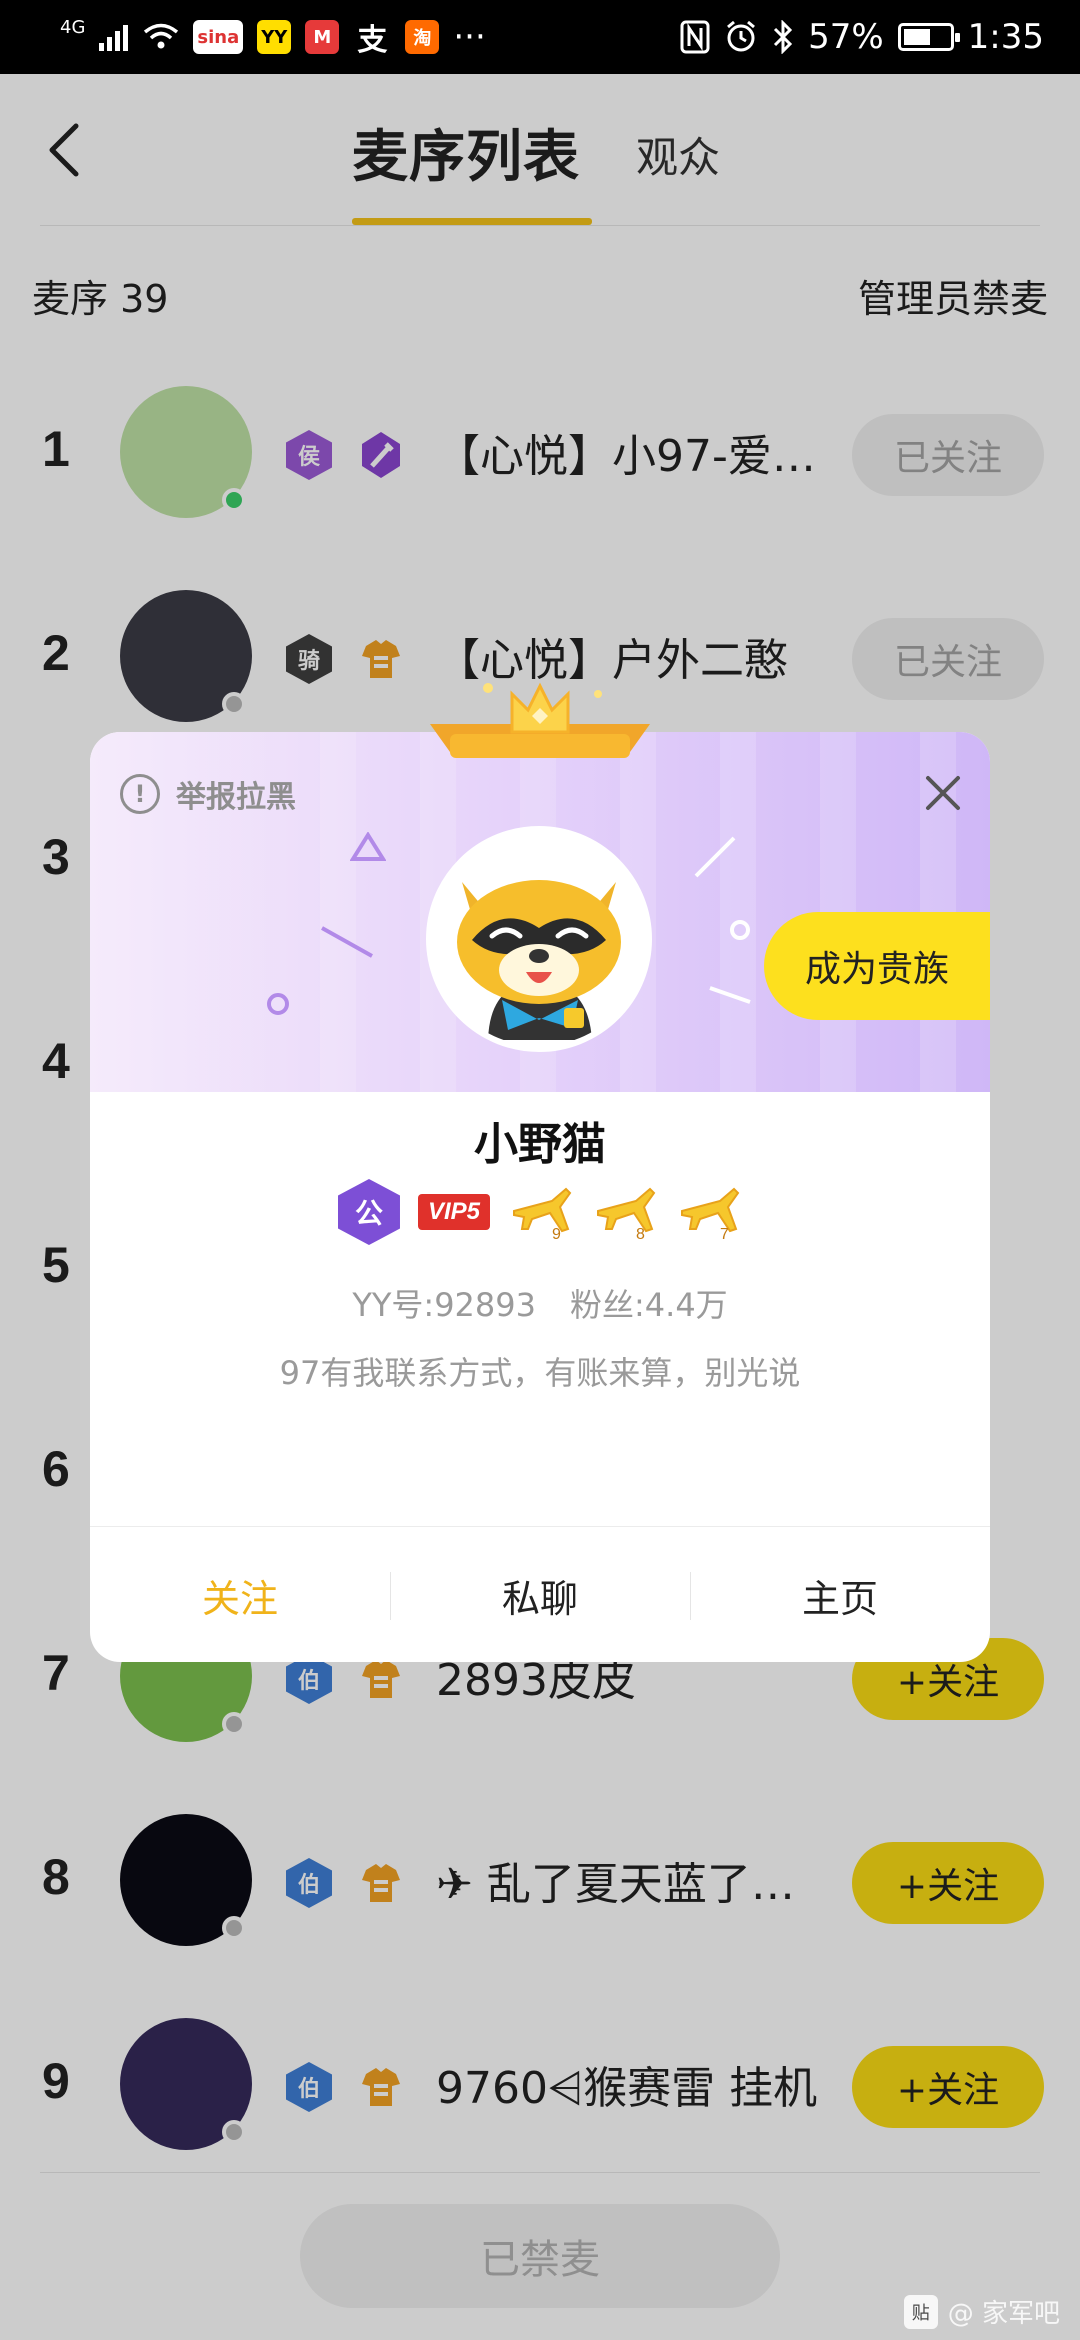  I want to click on watermark: 贴 @ 家军吧, so click(981, 2311).